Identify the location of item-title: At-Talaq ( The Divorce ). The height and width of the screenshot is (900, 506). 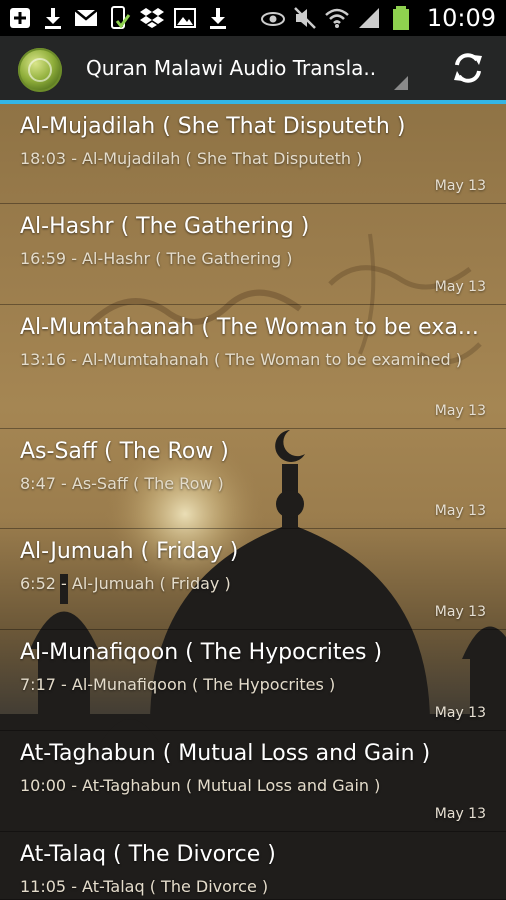
(148, 854).